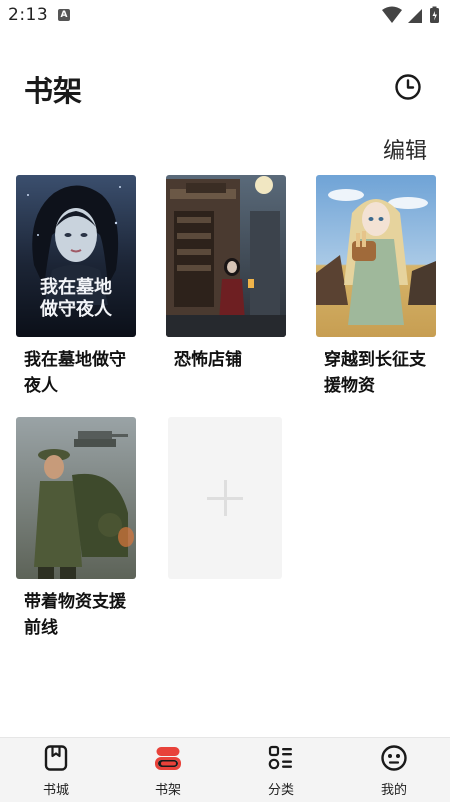 The width and height of the screenshot is (450, 802). I want to click on notification-a-icon: A, so click(64, 15).